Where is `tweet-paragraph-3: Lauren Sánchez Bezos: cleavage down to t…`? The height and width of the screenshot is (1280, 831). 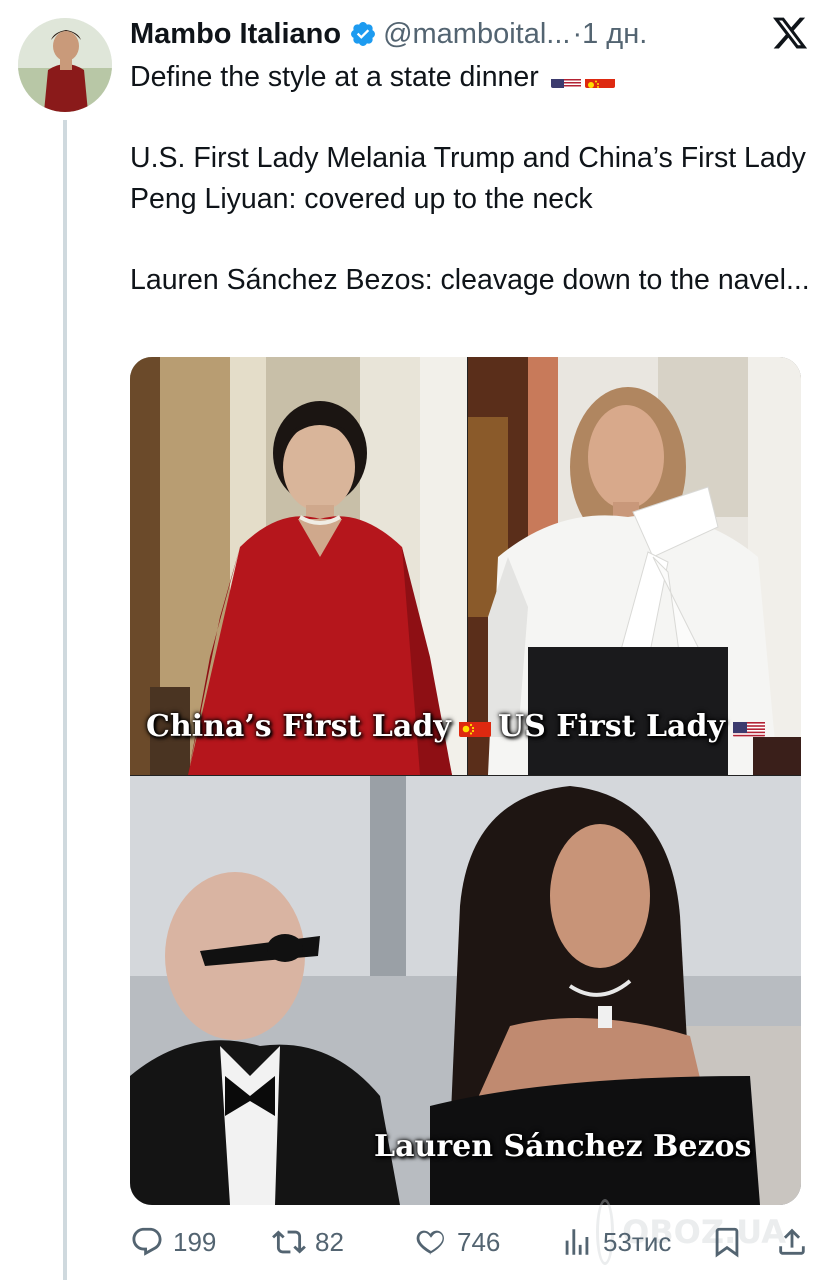 tweet-paragraph-3: Lauren Sánchez Bezos: cleavage down to t… is located at coordinates (470, 280).